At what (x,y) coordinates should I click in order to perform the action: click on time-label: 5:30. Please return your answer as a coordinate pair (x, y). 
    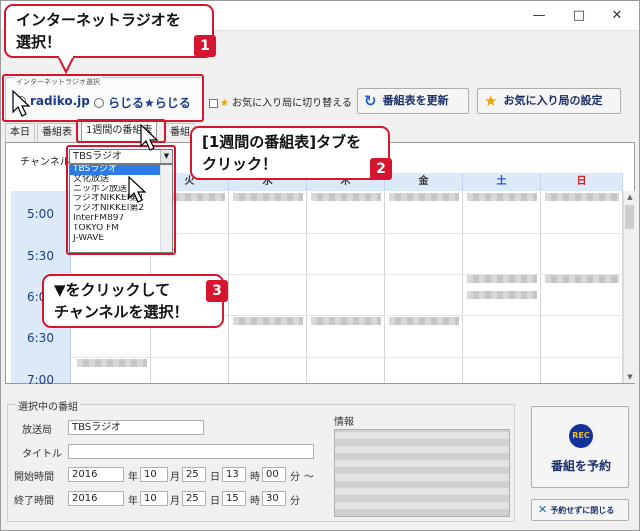
    Looking at the image, I should click on (40, 256).